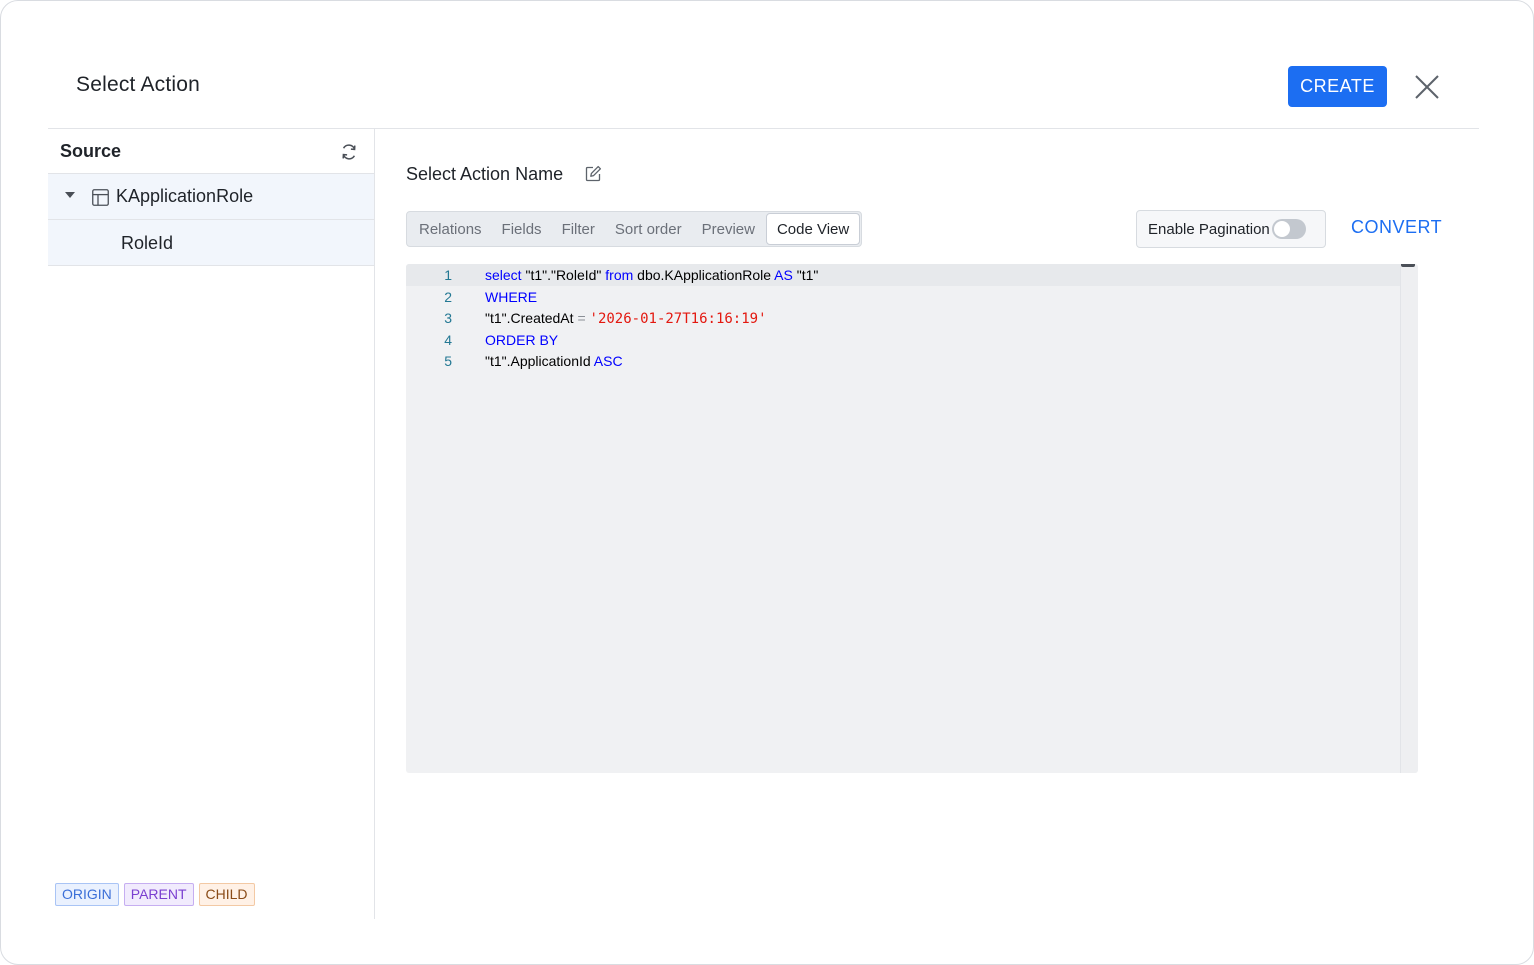 The image size is (1534, 965). What do you see at coordinates (813, 229) in the screenshot?
I see `tab-code-view: Code View` at bounding box center [813, 229].